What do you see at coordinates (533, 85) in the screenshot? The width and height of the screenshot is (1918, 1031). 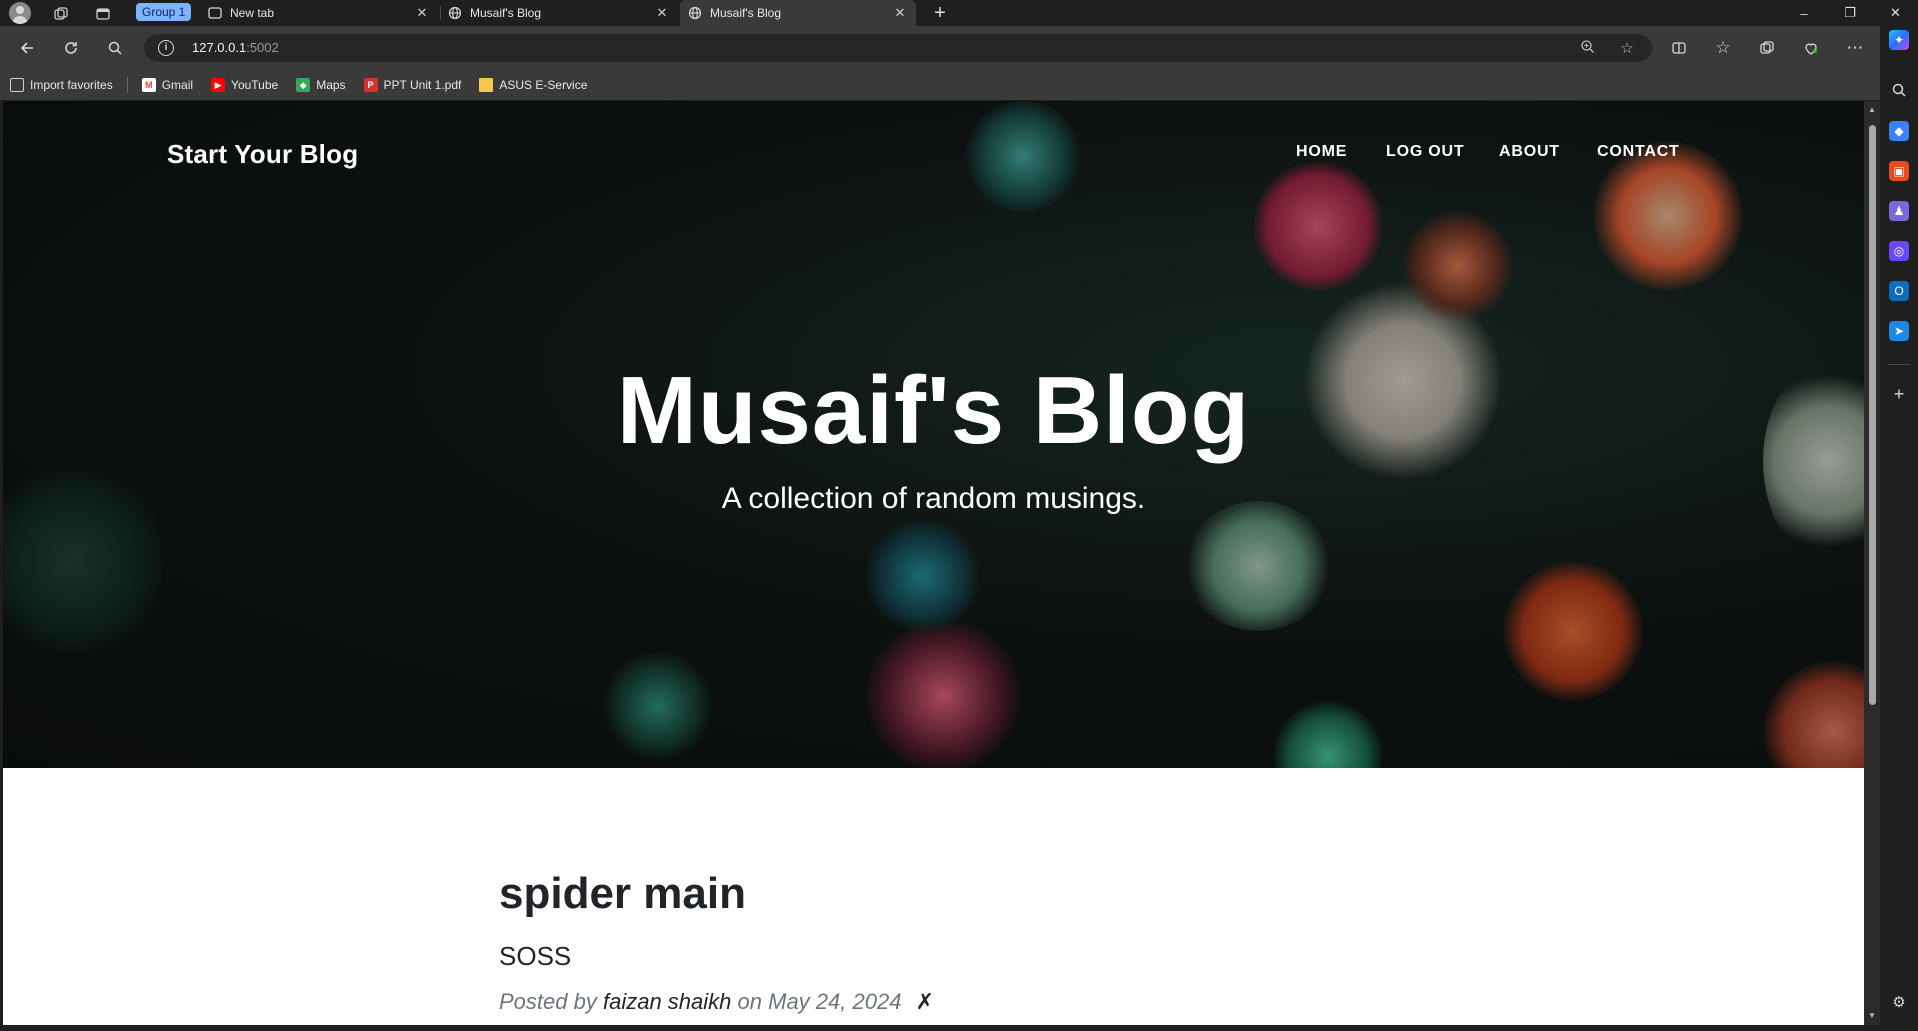 I see `favorite-asus-e-service: ASUS E-Service` at bounding box center [533, 85].